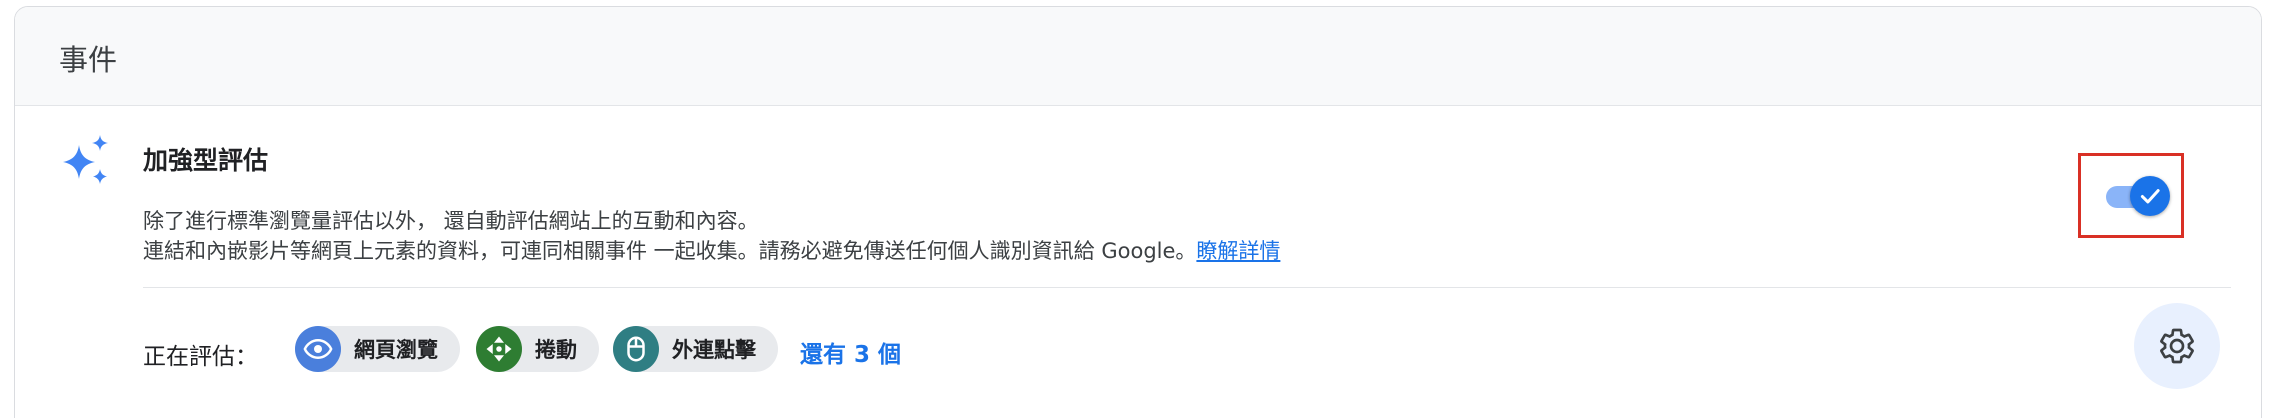  I want to click on chip-page-views: 網頁瀏覽, so click(377, 349).